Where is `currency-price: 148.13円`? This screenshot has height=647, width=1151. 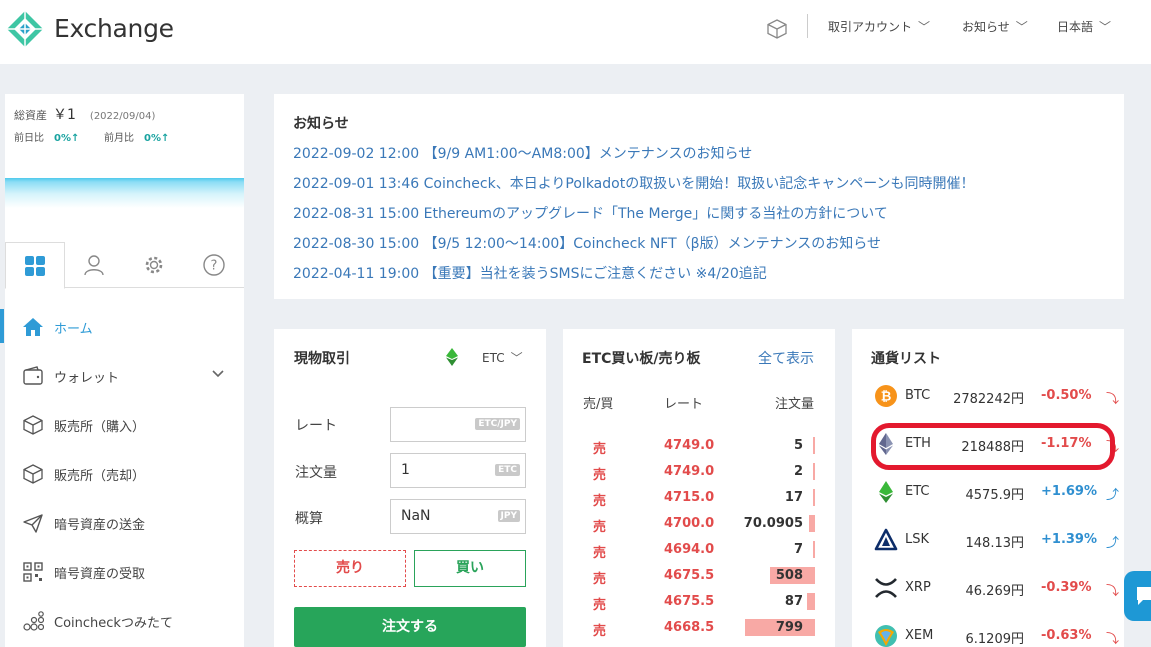
currency-price: 148.13円 is located at coordinates (995, 543).